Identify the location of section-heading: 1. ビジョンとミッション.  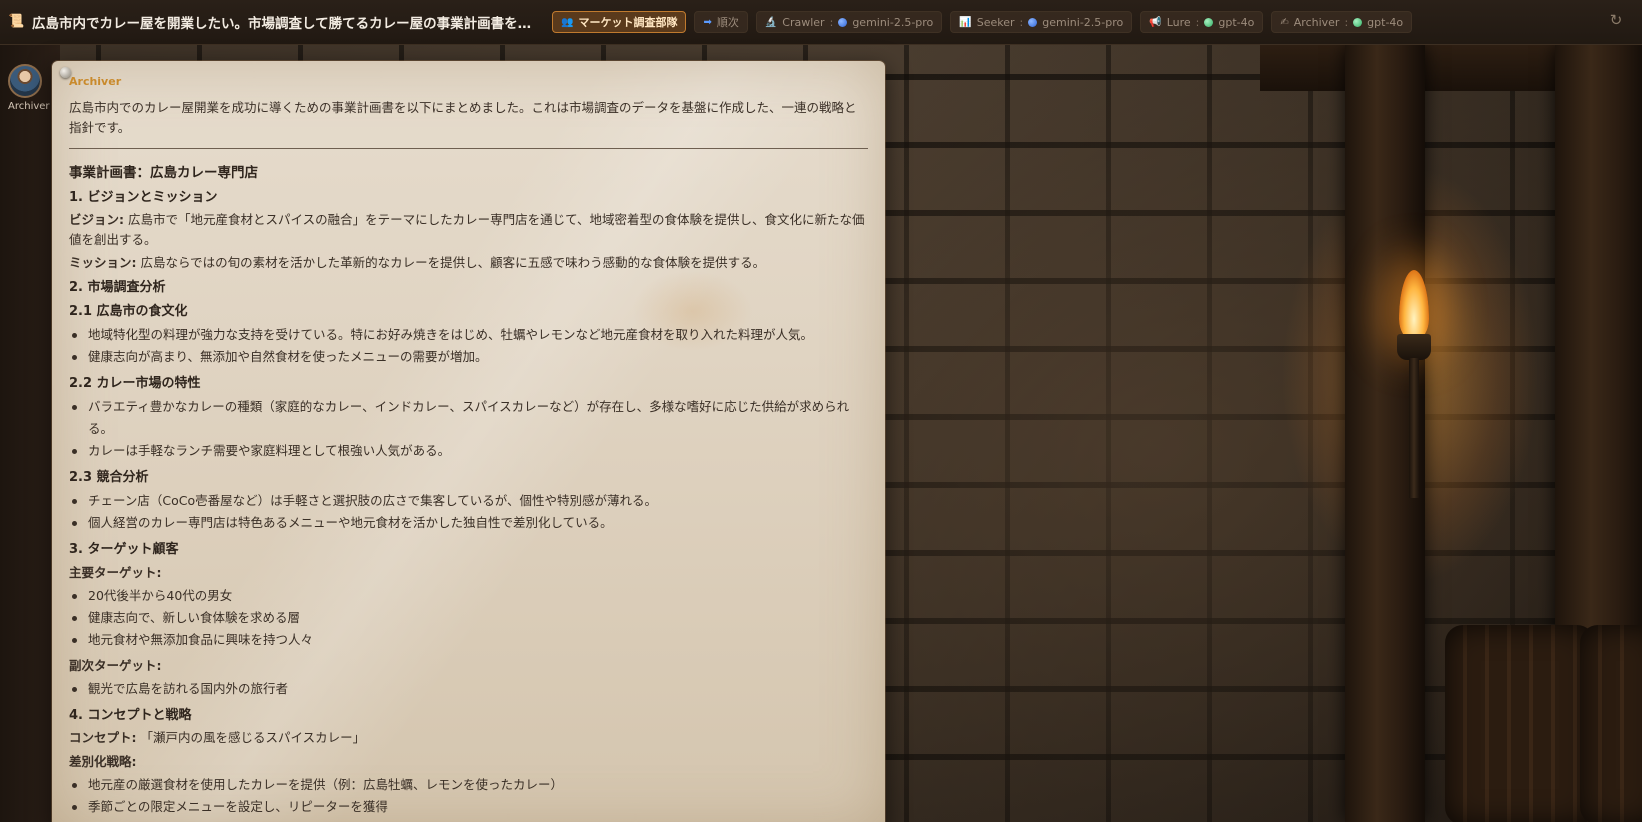
(143, 197).